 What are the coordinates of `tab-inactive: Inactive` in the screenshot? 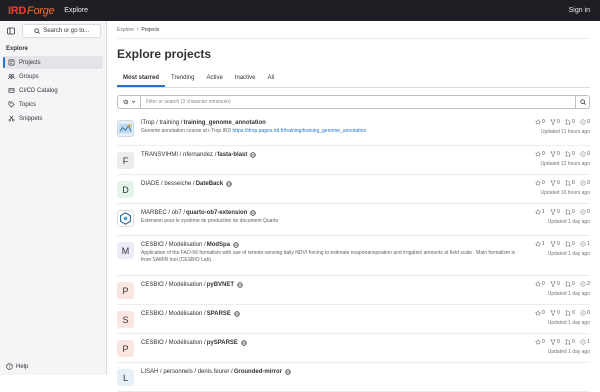 It's located at (245, 78).